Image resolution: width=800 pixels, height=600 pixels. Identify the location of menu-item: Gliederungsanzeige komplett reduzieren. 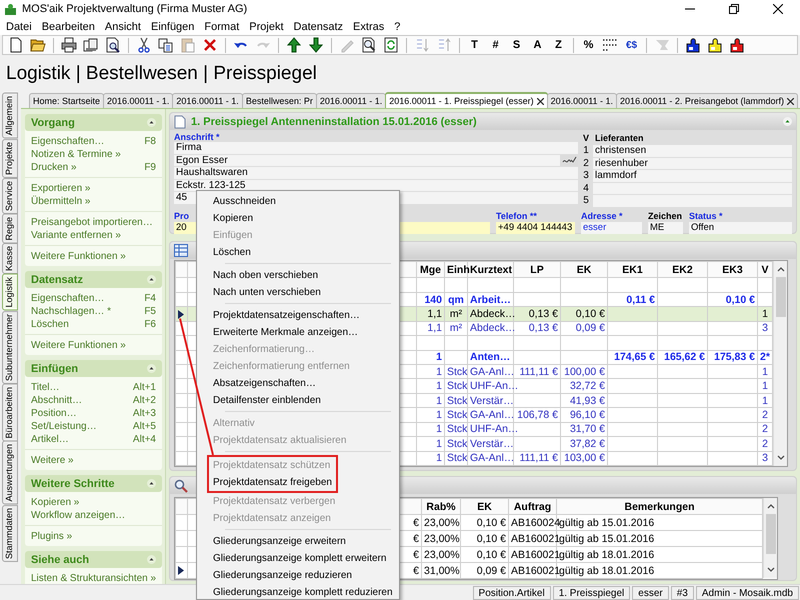
(295, 591).